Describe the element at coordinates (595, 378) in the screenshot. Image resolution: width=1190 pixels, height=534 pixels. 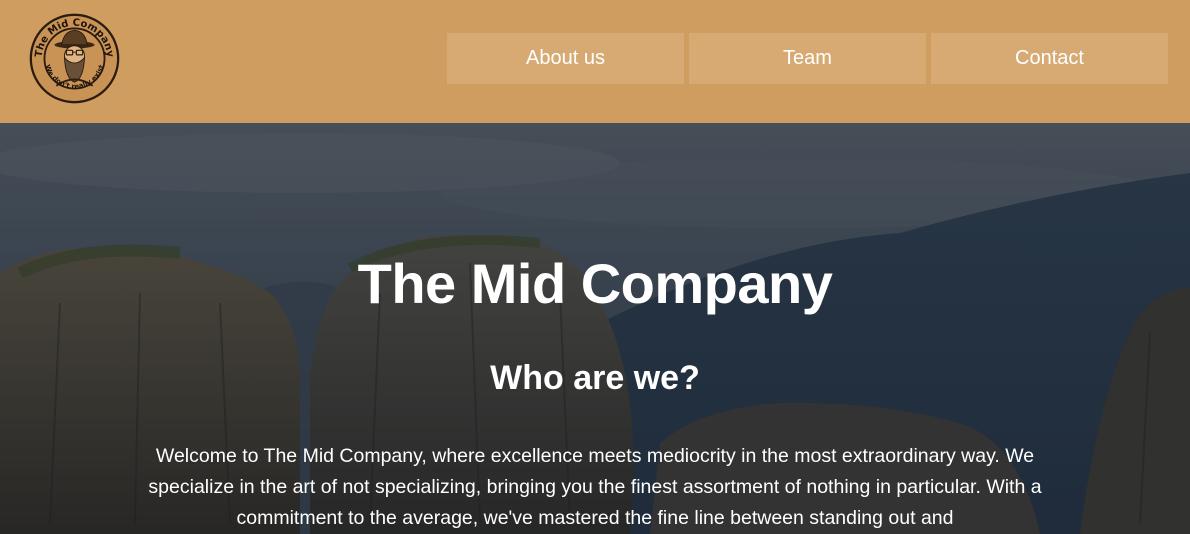
I see `hero-subtitle: Who are we?` at that location.